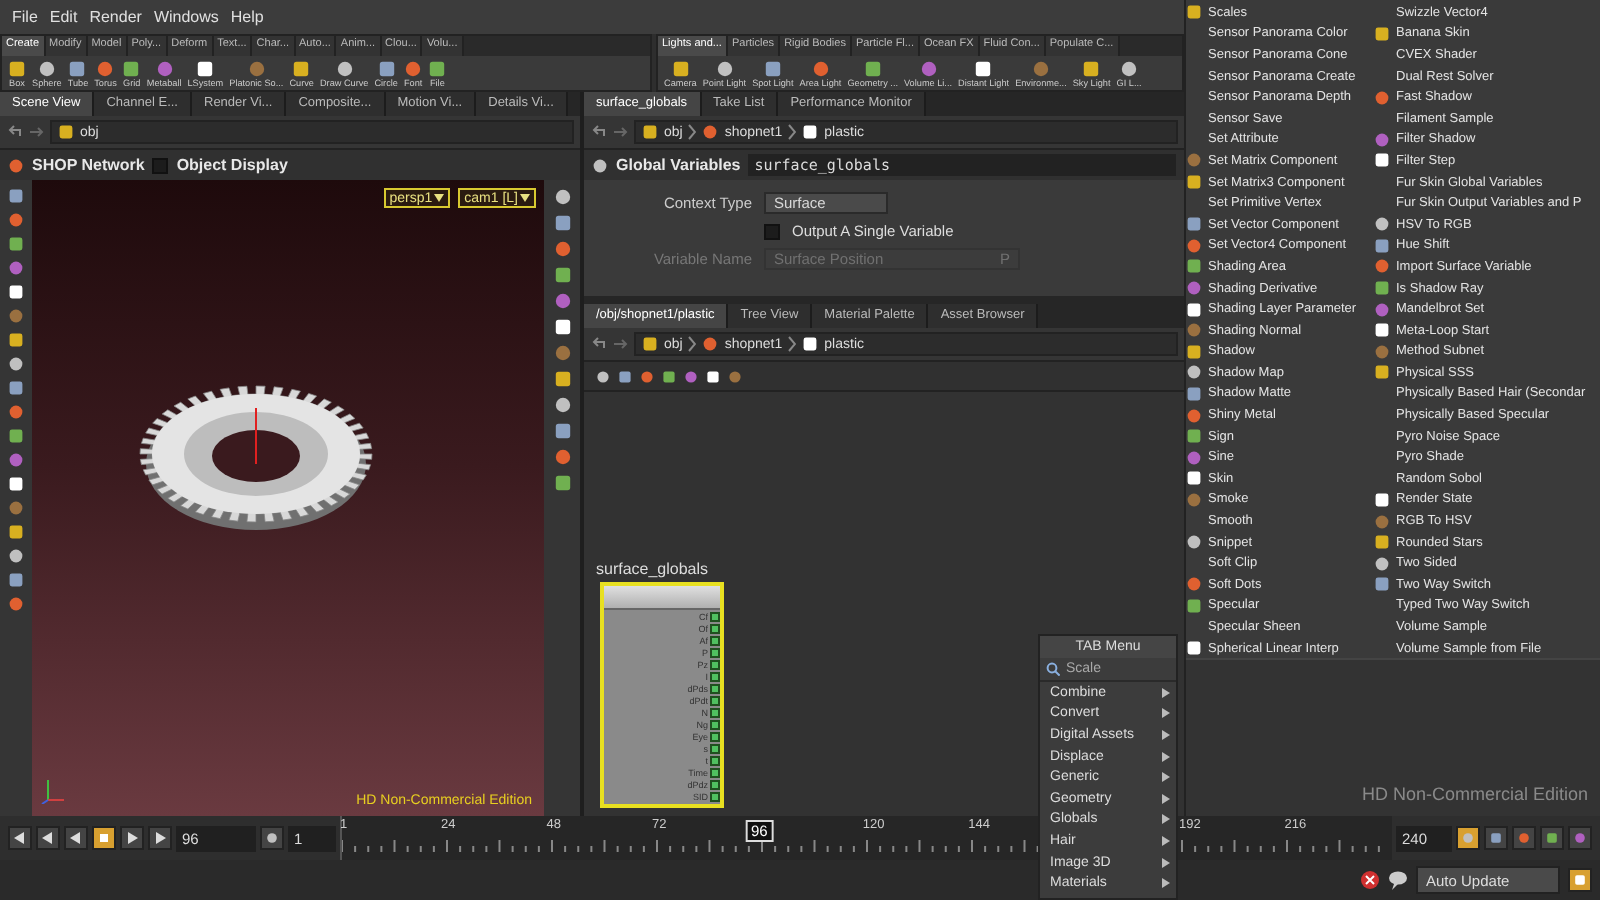  What do you see at coordinates (88, 165) in the screenshot?
I see `network-label: SHOP Network` at bounding box center [88, 165].